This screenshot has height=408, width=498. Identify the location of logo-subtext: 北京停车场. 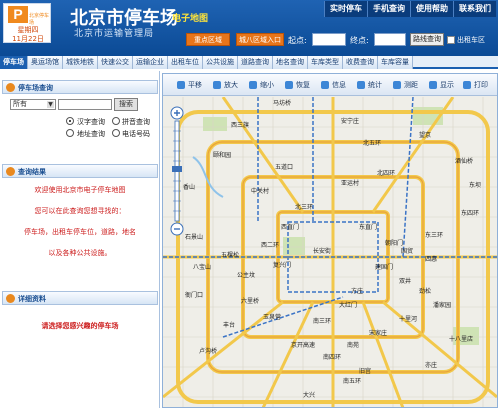
(39, 19).